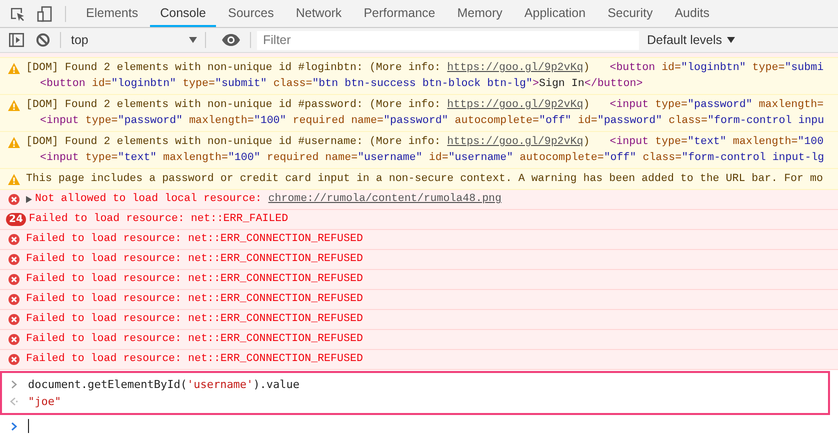 This screenshot has height=448, width=838. Describe the element at coordinates (43, 40) in the screenshot. I see `clear-console-icon` at that location.